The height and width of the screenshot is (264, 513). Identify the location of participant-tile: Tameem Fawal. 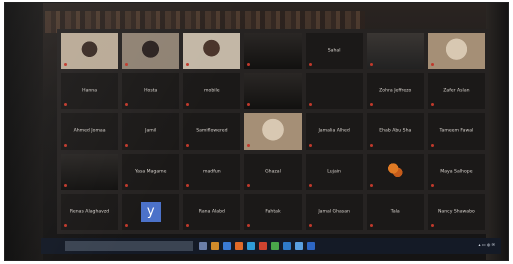
(456, 131).